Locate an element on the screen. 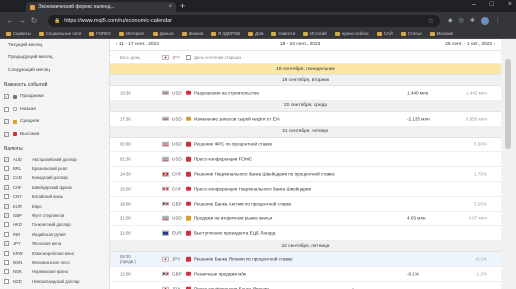 The height and width of the screenshot is (289, 516). importance-title: Важность событий is located at coordinates (26, 85).